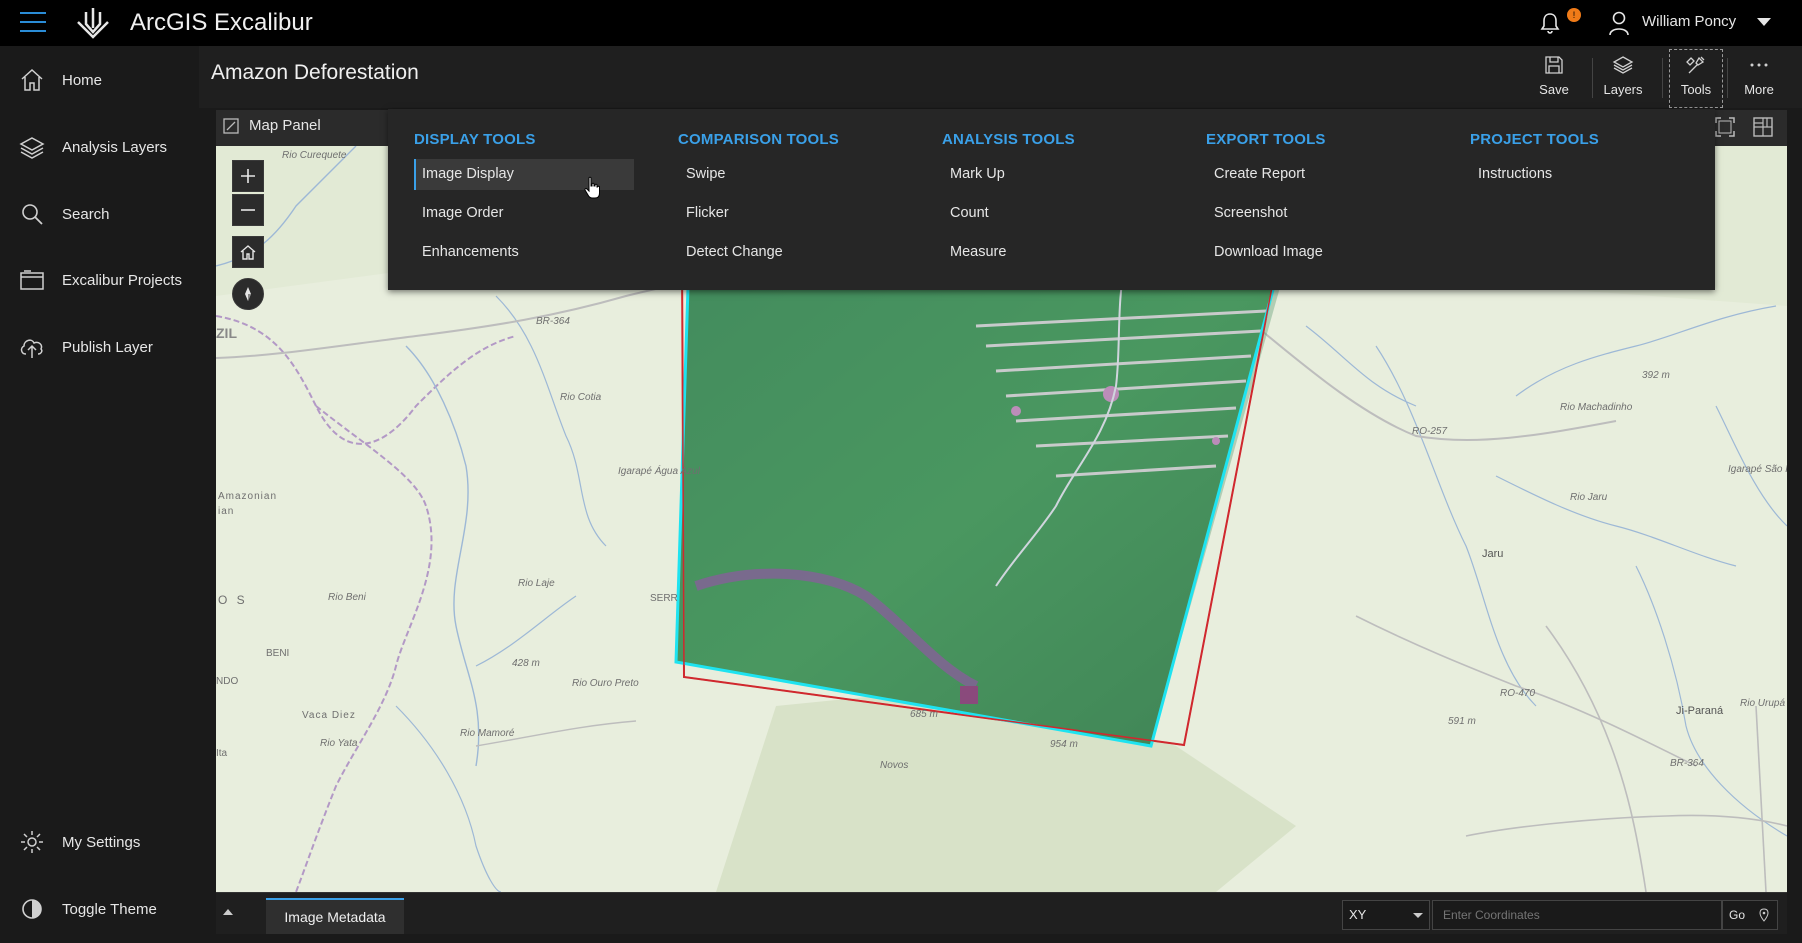 The image size is (1802, 943). What do you see at coordinates (1623, 89) in the screenshot?
I see `layers-button-label: Layers` at bounding box center [1623, 89].